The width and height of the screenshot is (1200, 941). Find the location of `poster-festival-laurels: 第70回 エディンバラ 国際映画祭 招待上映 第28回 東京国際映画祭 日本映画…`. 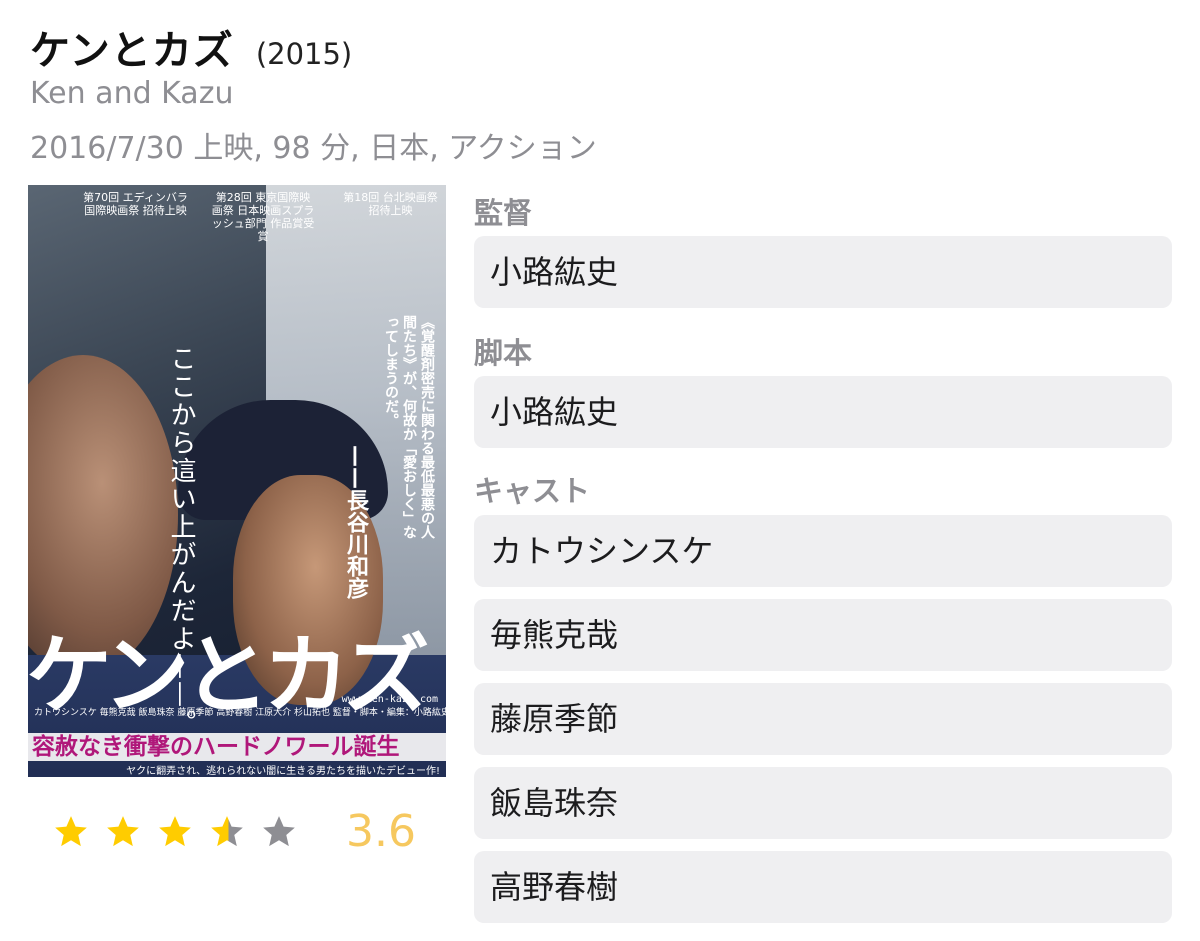

poster-festival-laurels: 第70回 エディンバラ 国際映画祭 招待上映 第28回 東京国際映画祭 日本映画… is located at coordinates (263, 217).